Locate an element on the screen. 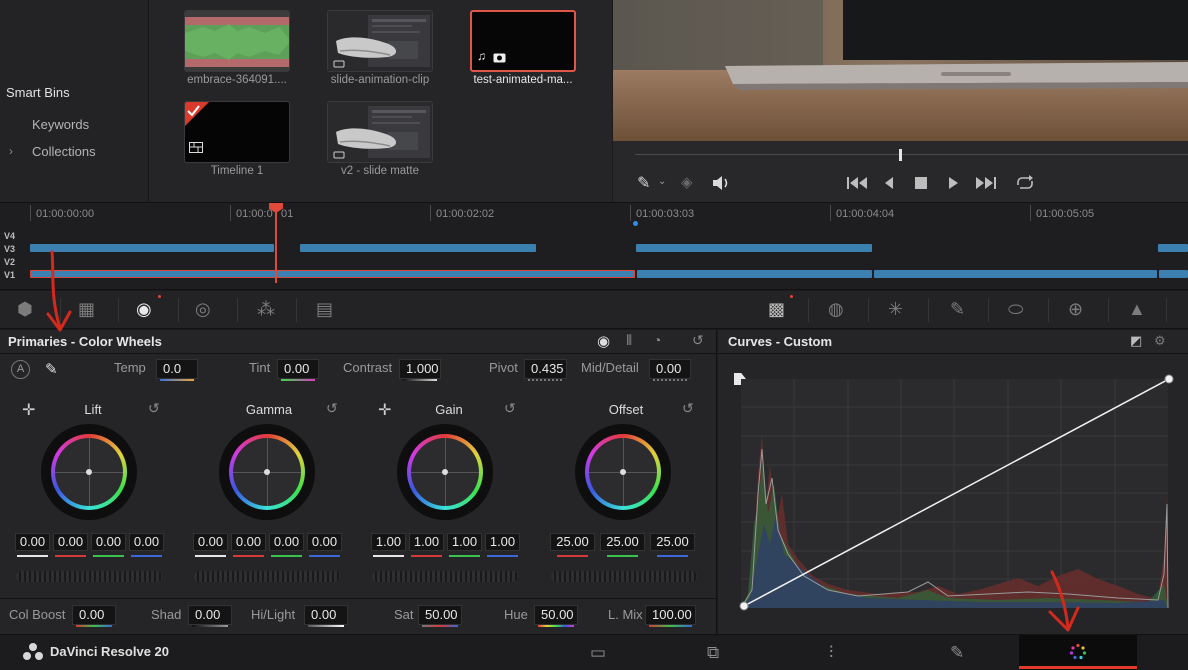 The image size is (1188, 670). clip-thumbnail-embrace is located at coordinates (237, 41).